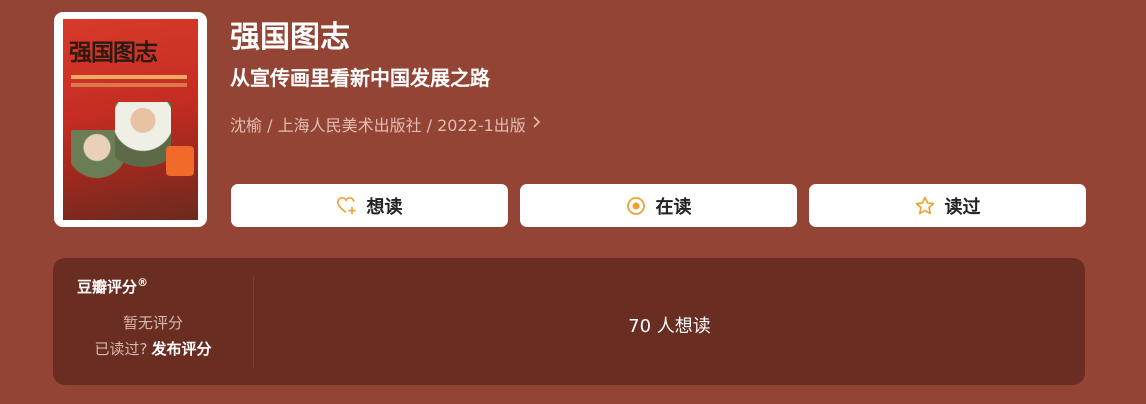 This screenshot has width=1146, height=404. I want to click on reading-label: 在读, so click(673, 207).